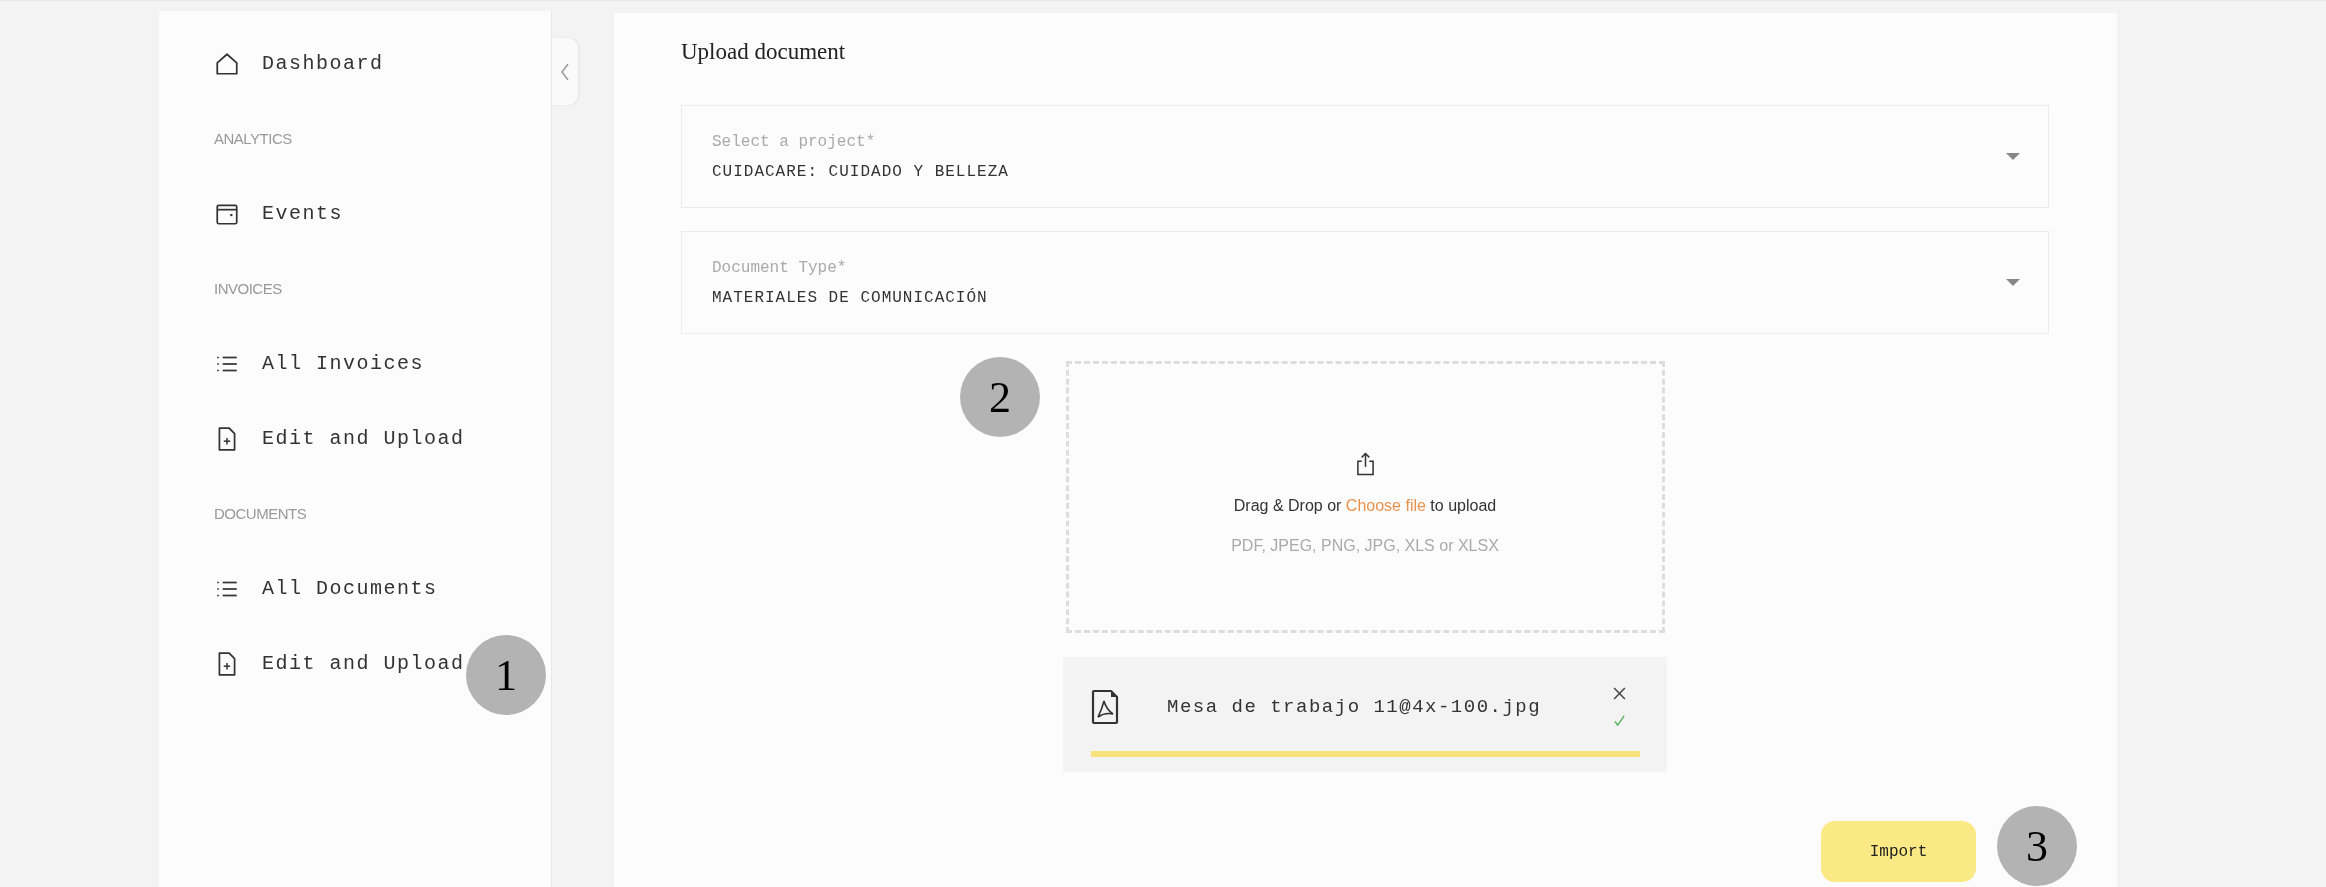 This screenshot has height=887, width=2326. What do you see at coordinates (1898, 851) in the screenshot?
I see `import-button: Import` at bounding box center [1898, 851].